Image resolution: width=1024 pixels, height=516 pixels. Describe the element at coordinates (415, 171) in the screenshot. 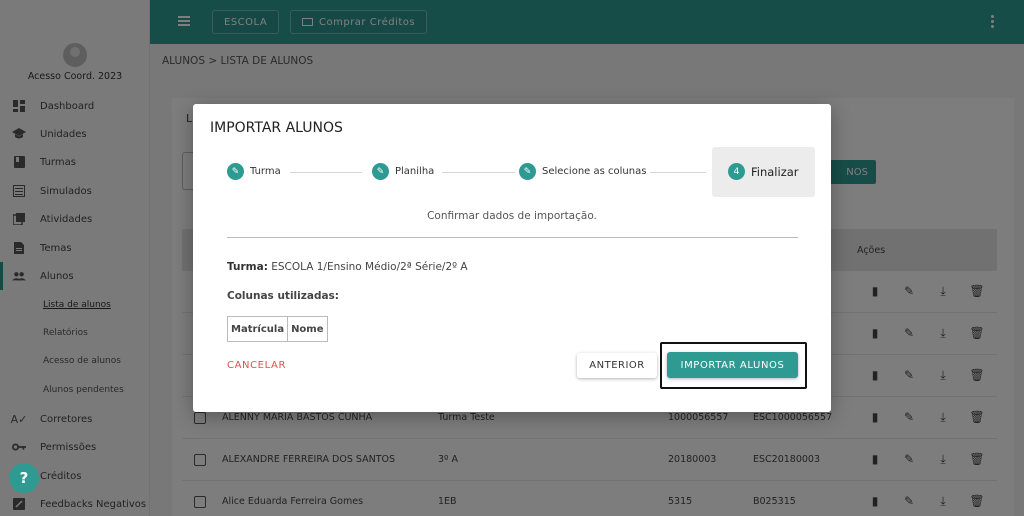

I see `step-label: Planilha` at that location.